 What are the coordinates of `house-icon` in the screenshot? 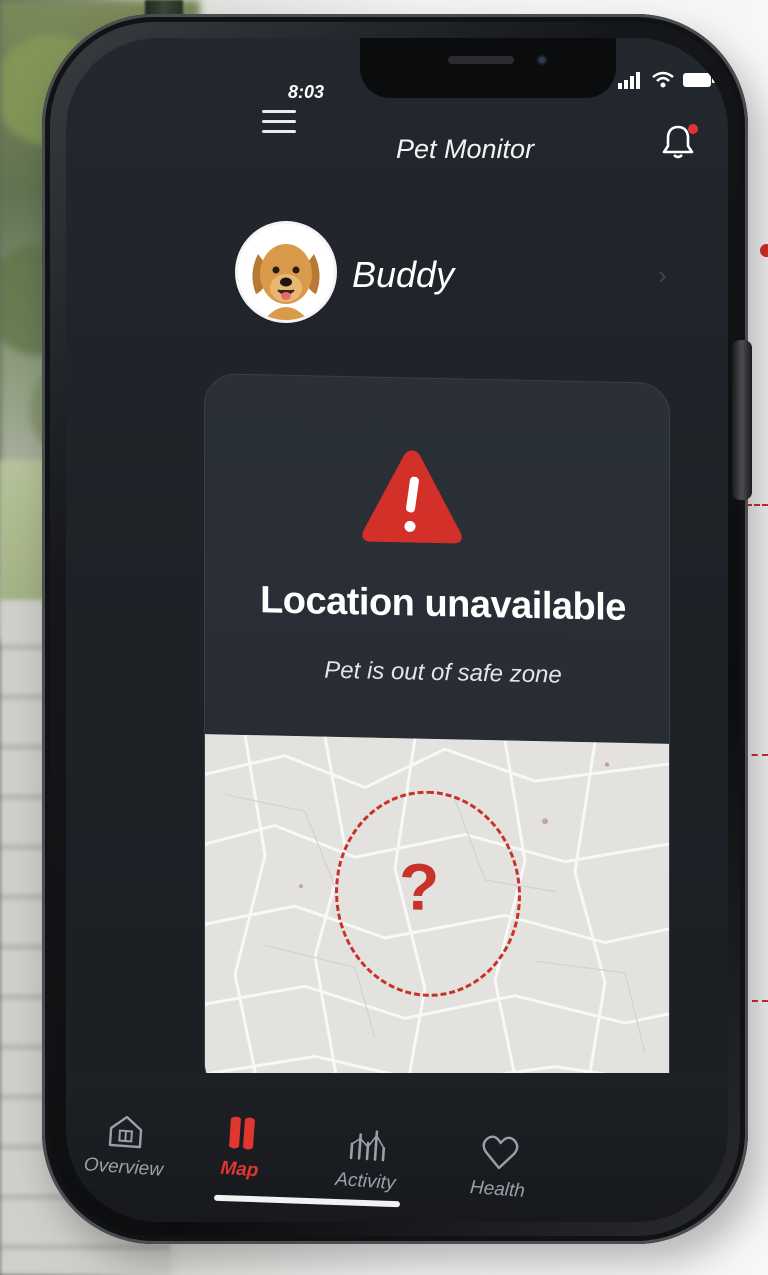 It's located at (125, 1132).